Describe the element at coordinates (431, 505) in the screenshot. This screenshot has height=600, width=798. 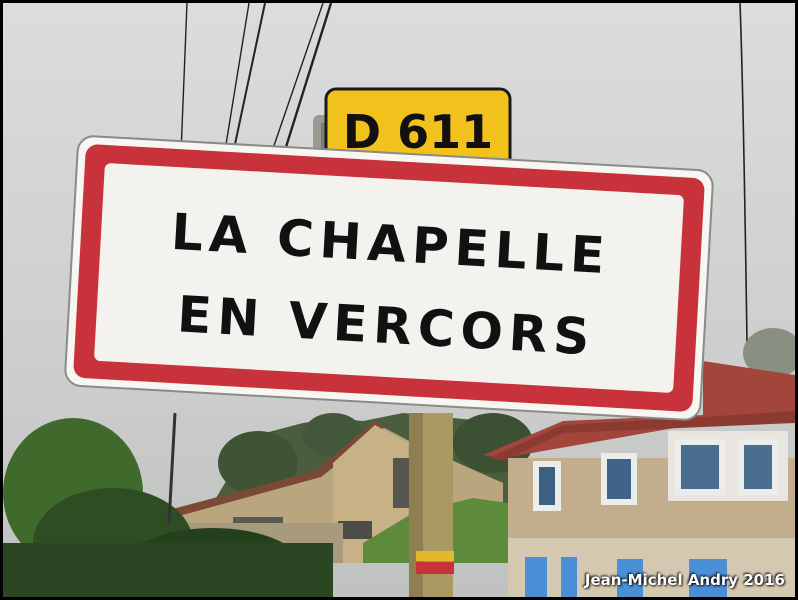
I see `sign-post` at that location.